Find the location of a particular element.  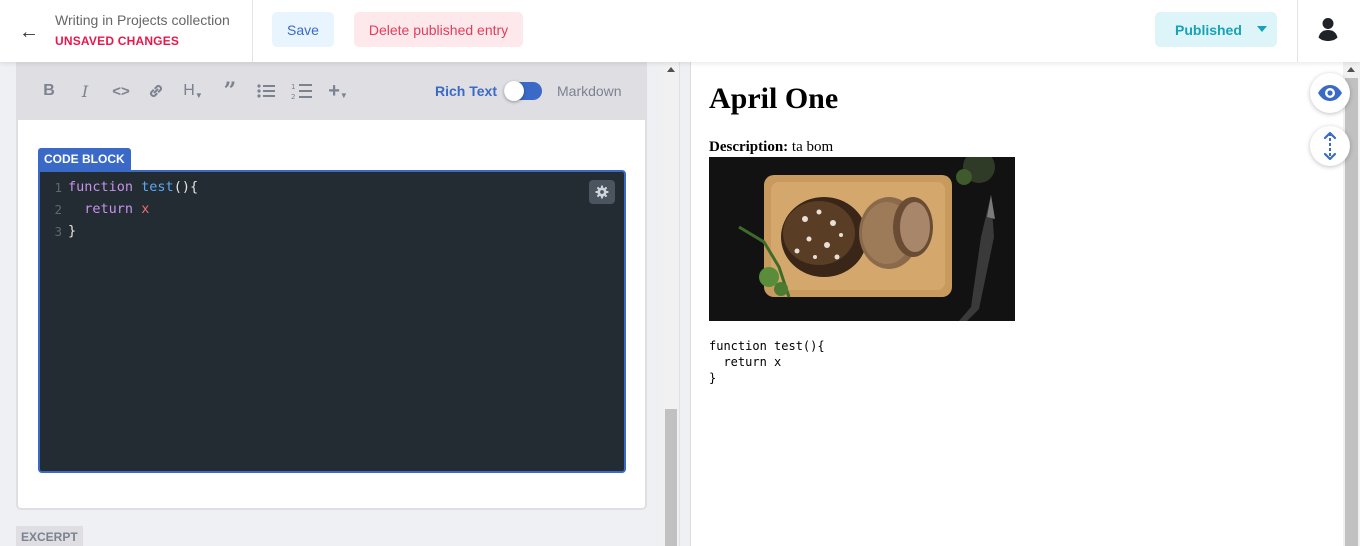

plus-icon: + is located at coordinates (334, 90).